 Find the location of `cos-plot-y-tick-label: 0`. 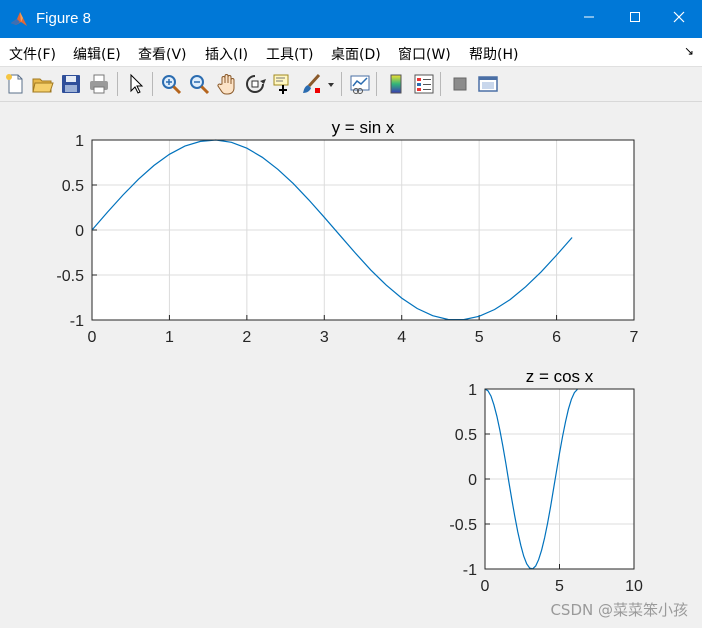

cos-plot-y-tick-label: 0 is located at coordinates (472, 480).